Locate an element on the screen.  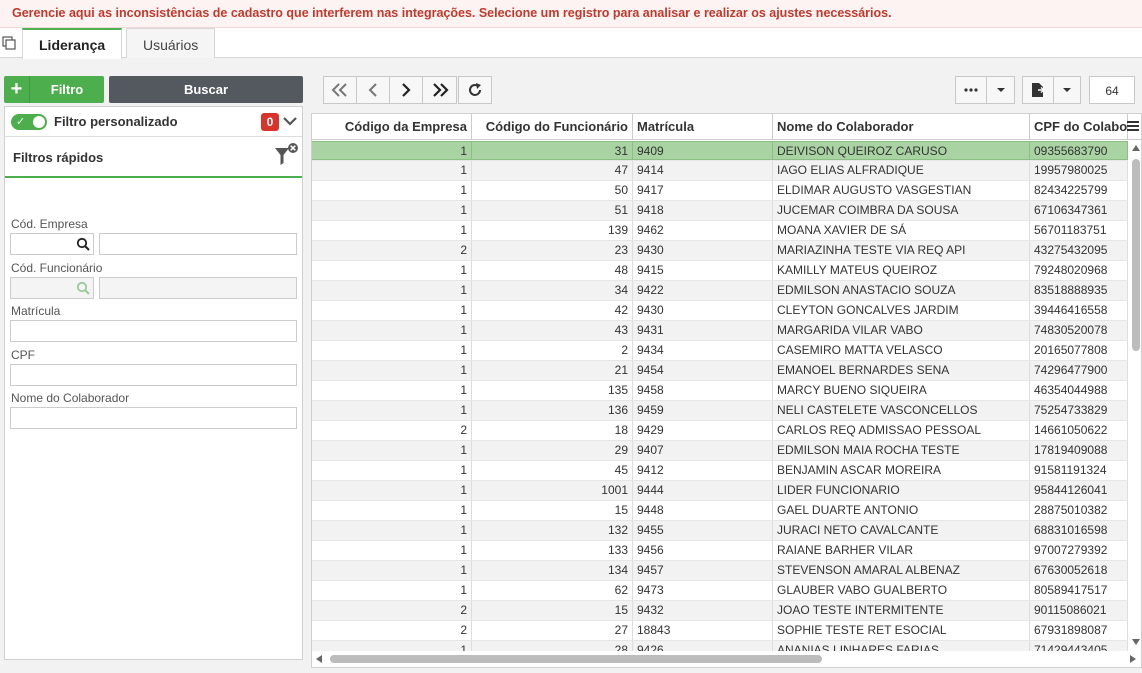
cell-nome-colaborador: ELDIMAR AUGUSTO VASGESTIAN is located at coordinates (901, 190).